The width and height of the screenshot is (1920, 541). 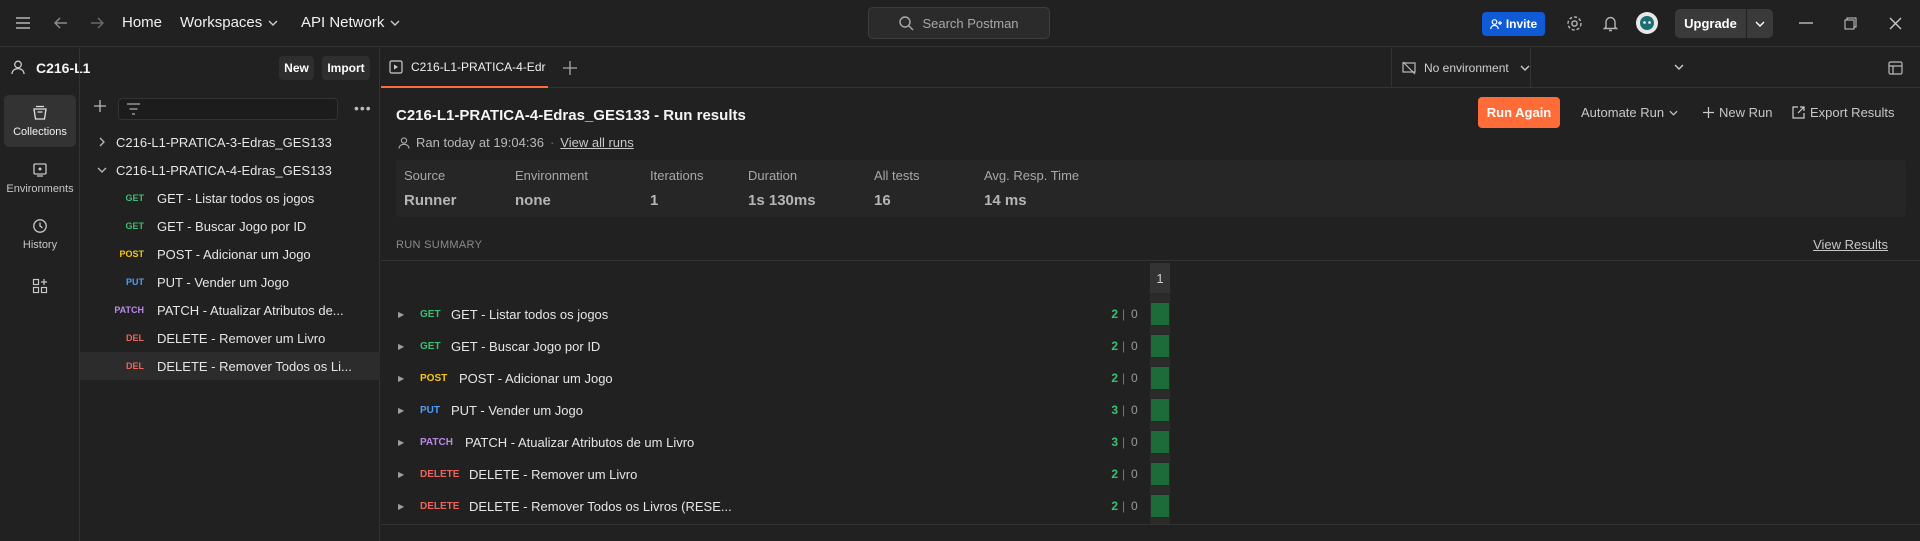 What do you see at coordinates (1032, 175) in the screenshot?
I see `stat-label: Avg. Resp. Time` at bounding box center [1032, 175].